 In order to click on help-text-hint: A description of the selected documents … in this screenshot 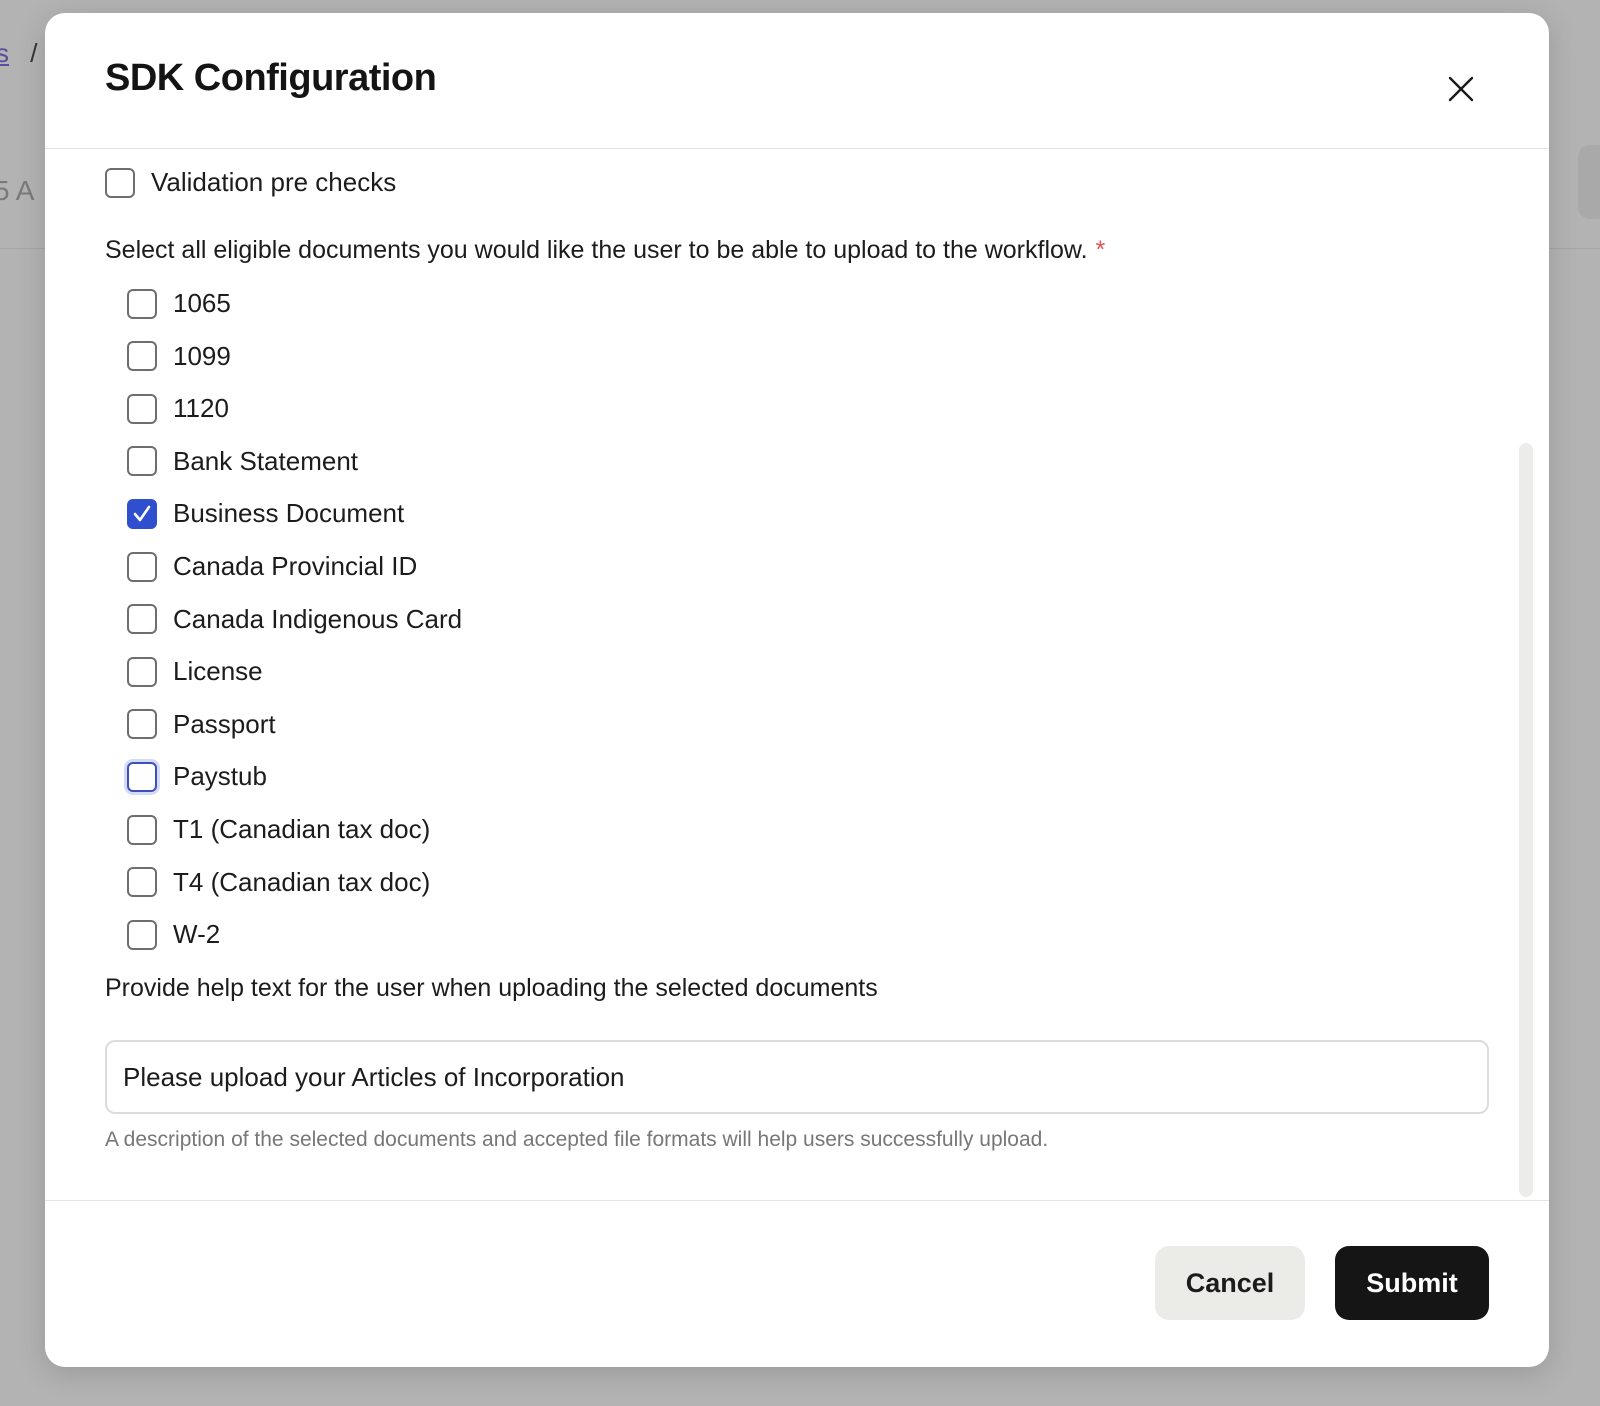, I will do `click(577, 1139)`.